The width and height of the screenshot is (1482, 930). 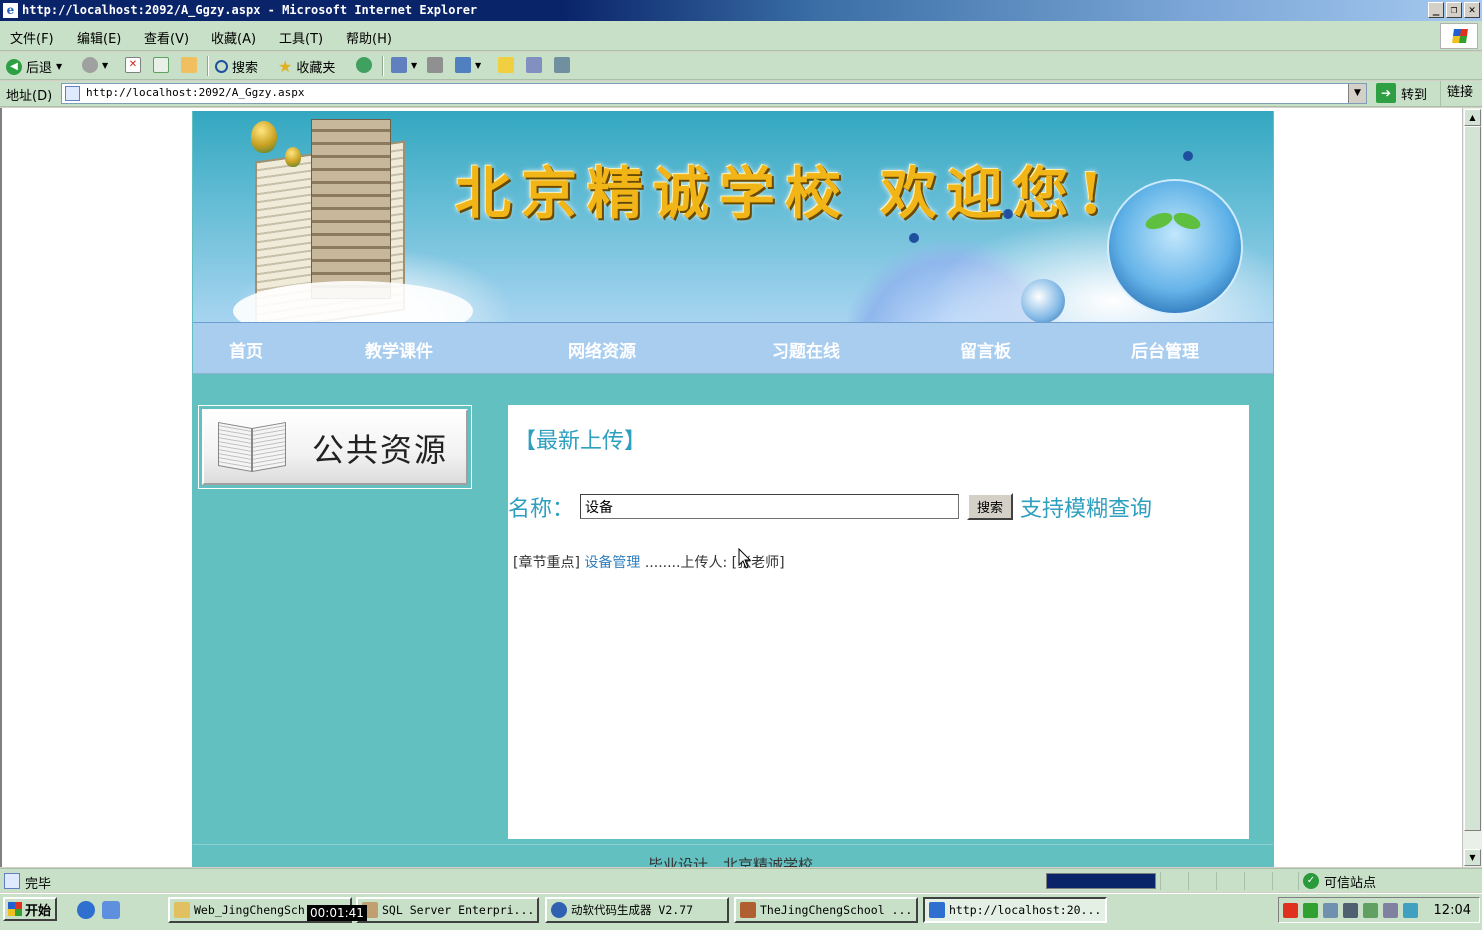 What do you see at coordinates (612, 563) in the screenshot?
I see `result-title-link: 设备管理` at bounding box center [612, 563].